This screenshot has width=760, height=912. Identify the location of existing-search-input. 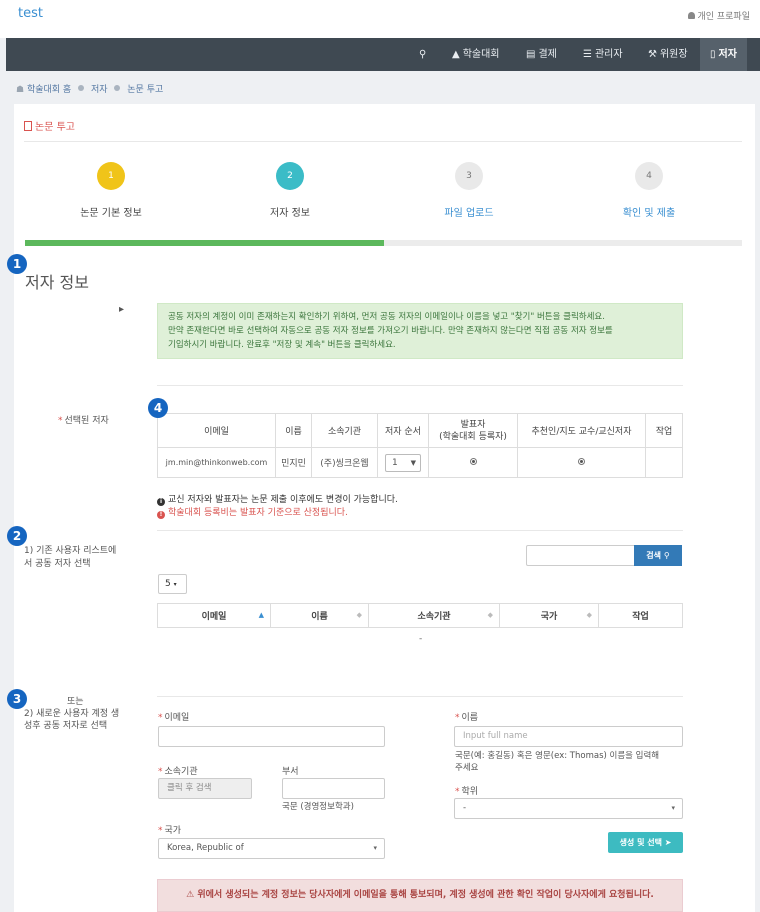
(580, 555).